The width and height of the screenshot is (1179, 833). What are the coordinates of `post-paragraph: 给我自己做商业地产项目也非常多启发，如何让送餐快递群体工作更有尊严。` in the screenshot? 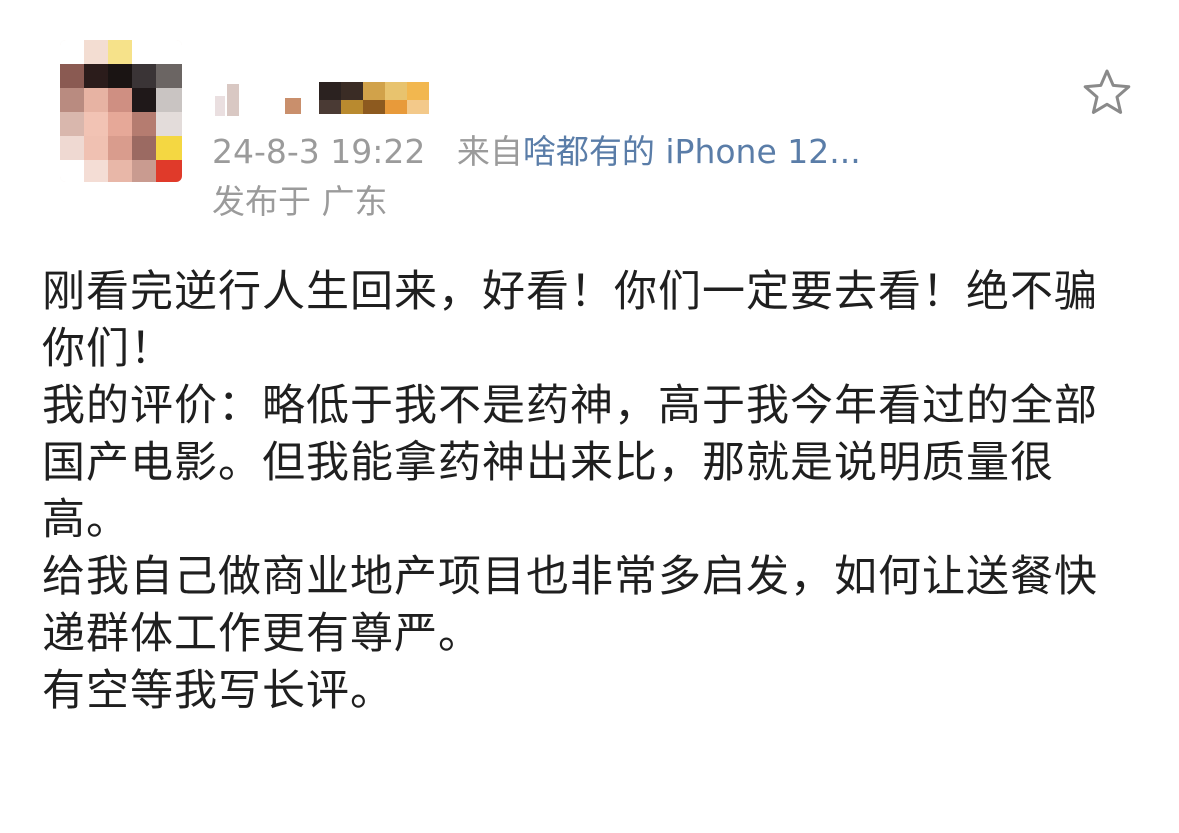 It's located at (570, 605).